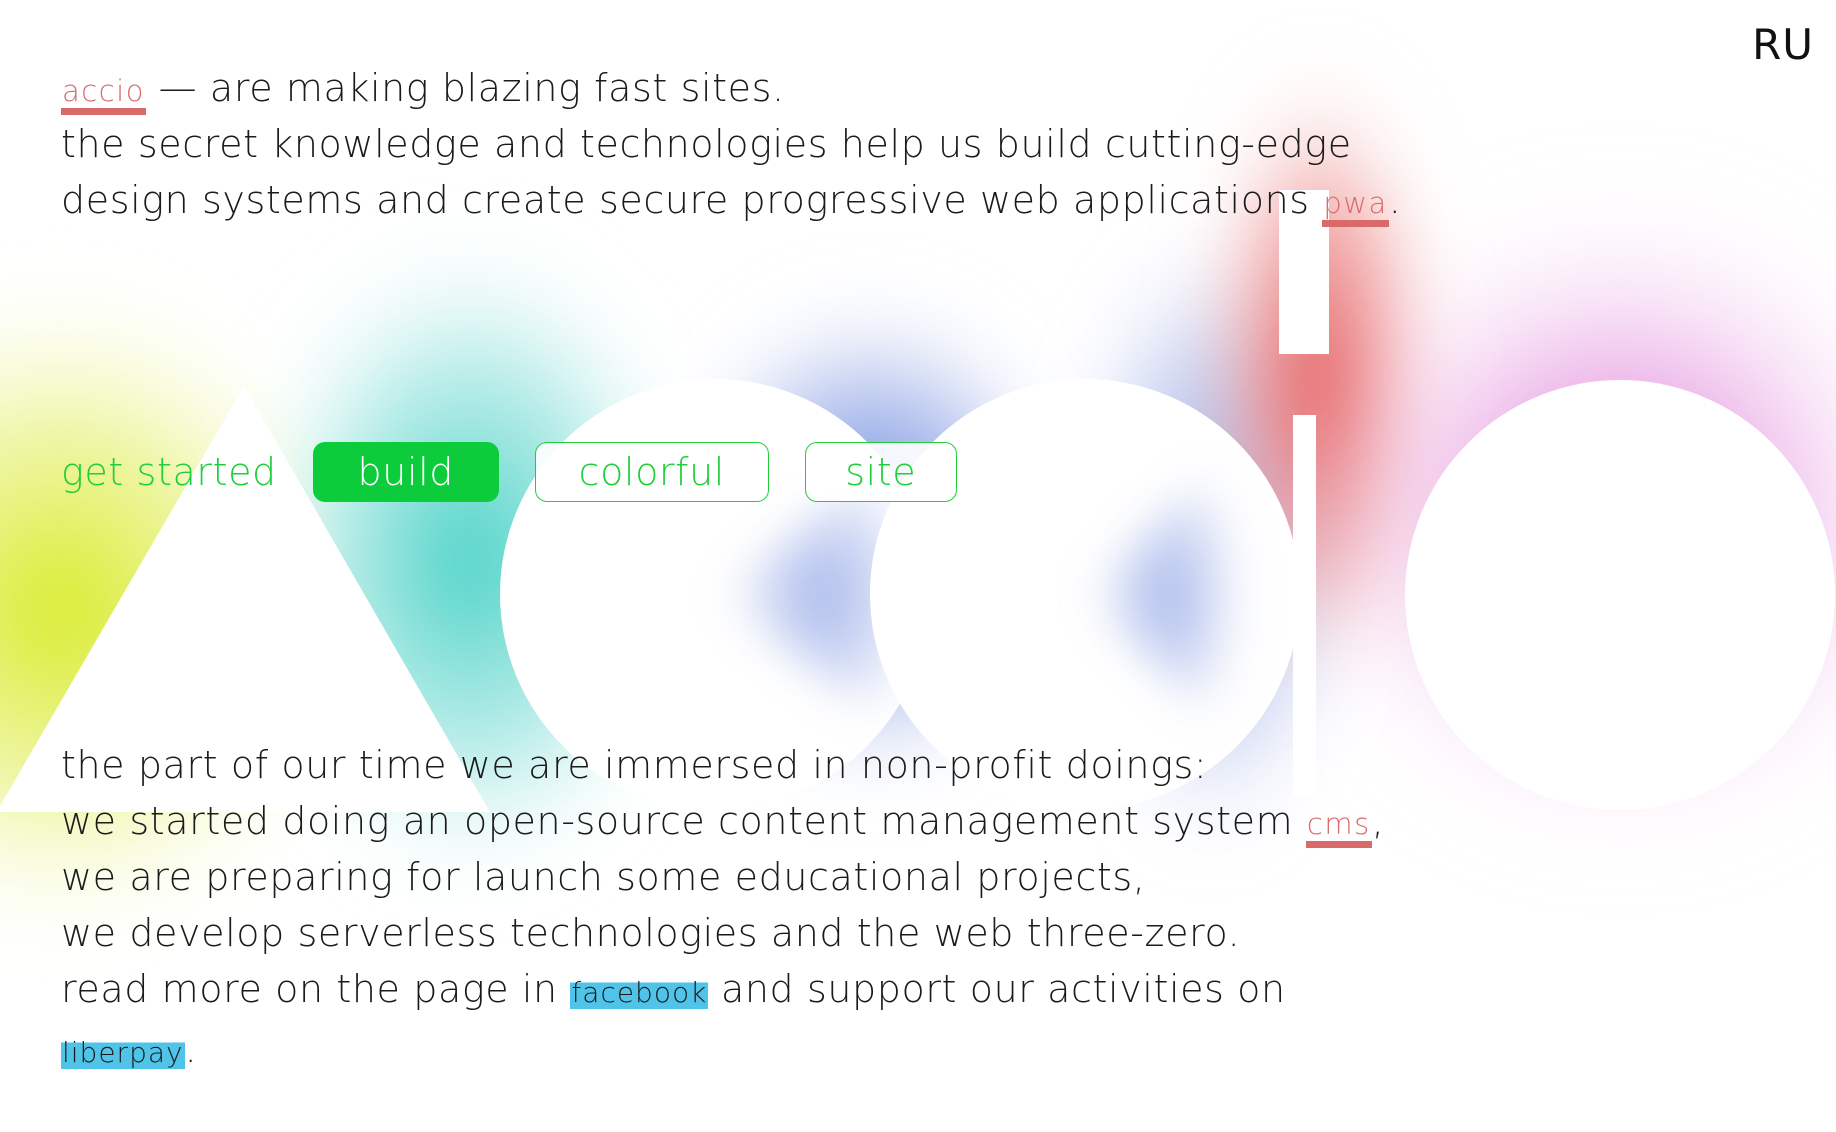 The image size is (1836, 1132). What do you see at coordinates (722, 1051) in the screenshot?
I see `outro-line-6: liberpay.` at bounding box center [722, 1051].